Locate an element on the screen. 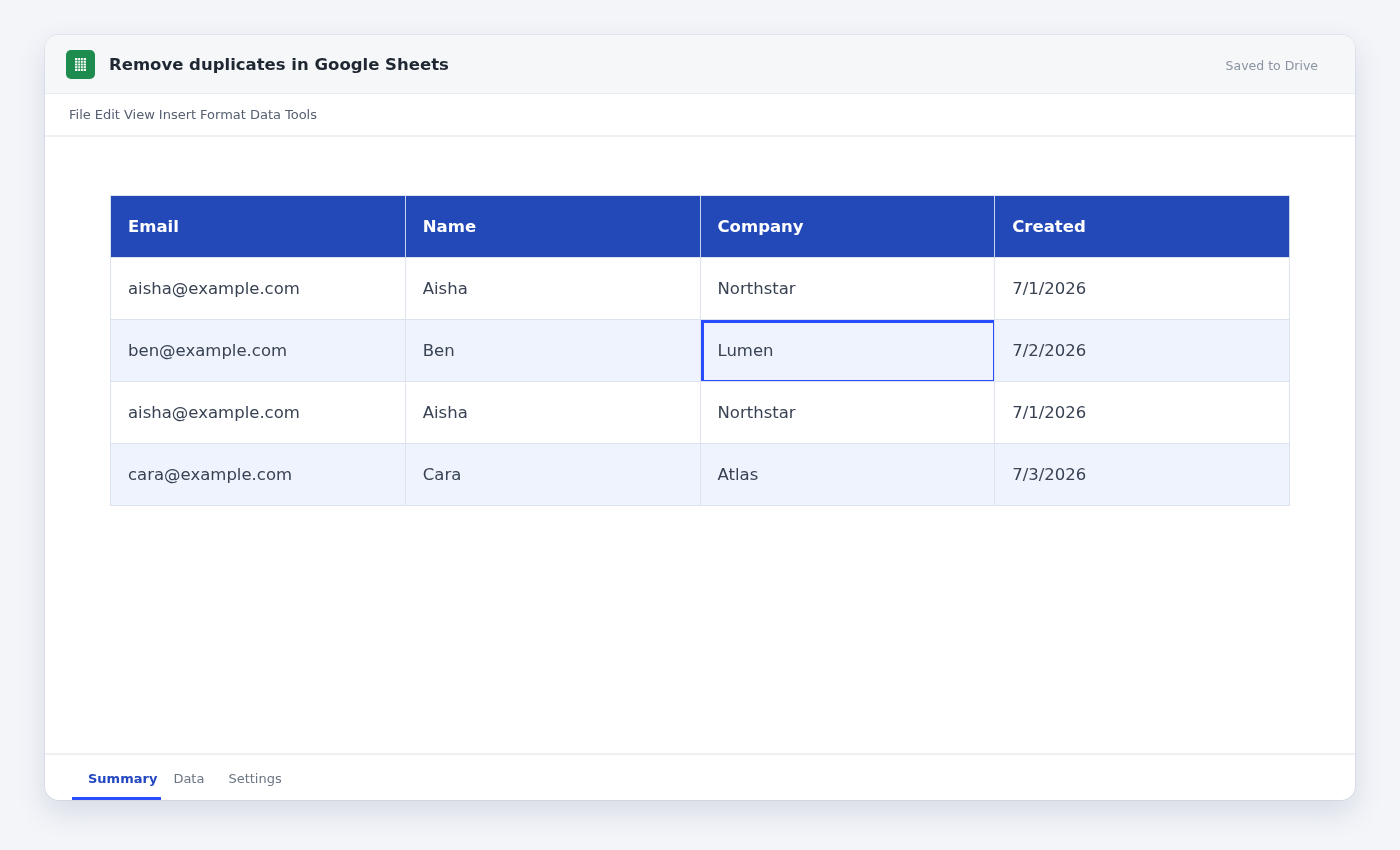 The image size is (1400, 850). sheet-tab: Summary is located at coordinates (117, 777).